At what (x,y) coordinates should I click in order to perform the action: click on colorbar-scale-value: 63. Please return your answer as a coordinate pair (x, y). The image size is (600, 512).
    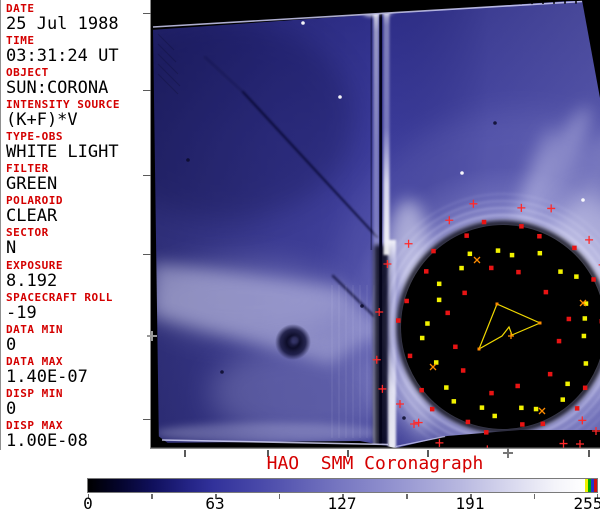
    Looking at the image, I should click on (215, 503).